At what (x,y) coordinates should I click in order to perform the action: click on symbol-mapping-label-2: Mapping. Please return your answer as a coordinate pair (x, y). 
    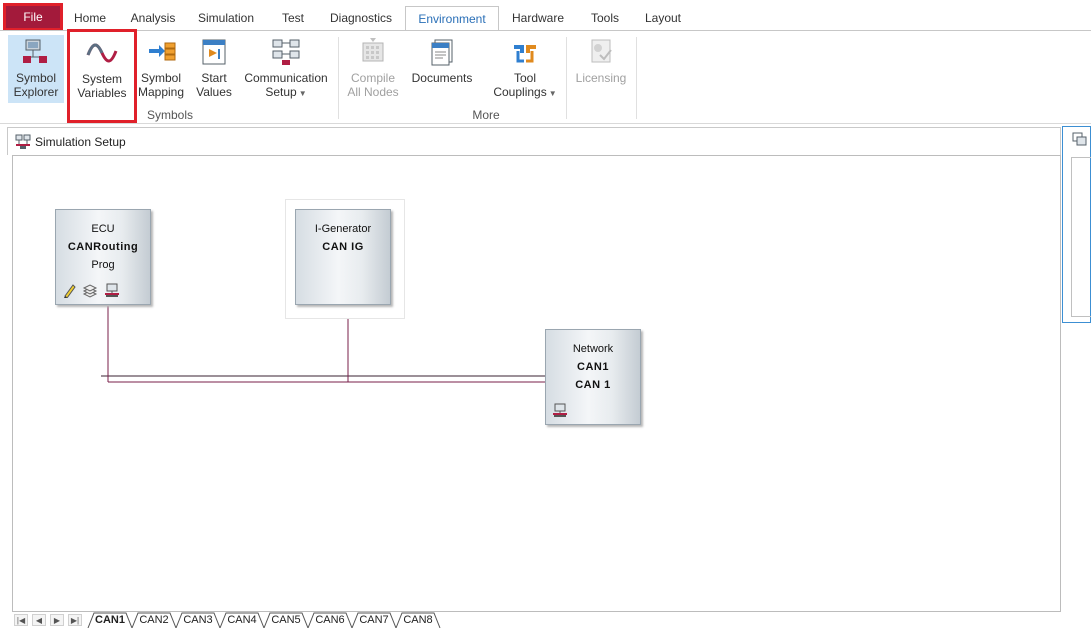
    Looking at the image, I should click on (161, 92).